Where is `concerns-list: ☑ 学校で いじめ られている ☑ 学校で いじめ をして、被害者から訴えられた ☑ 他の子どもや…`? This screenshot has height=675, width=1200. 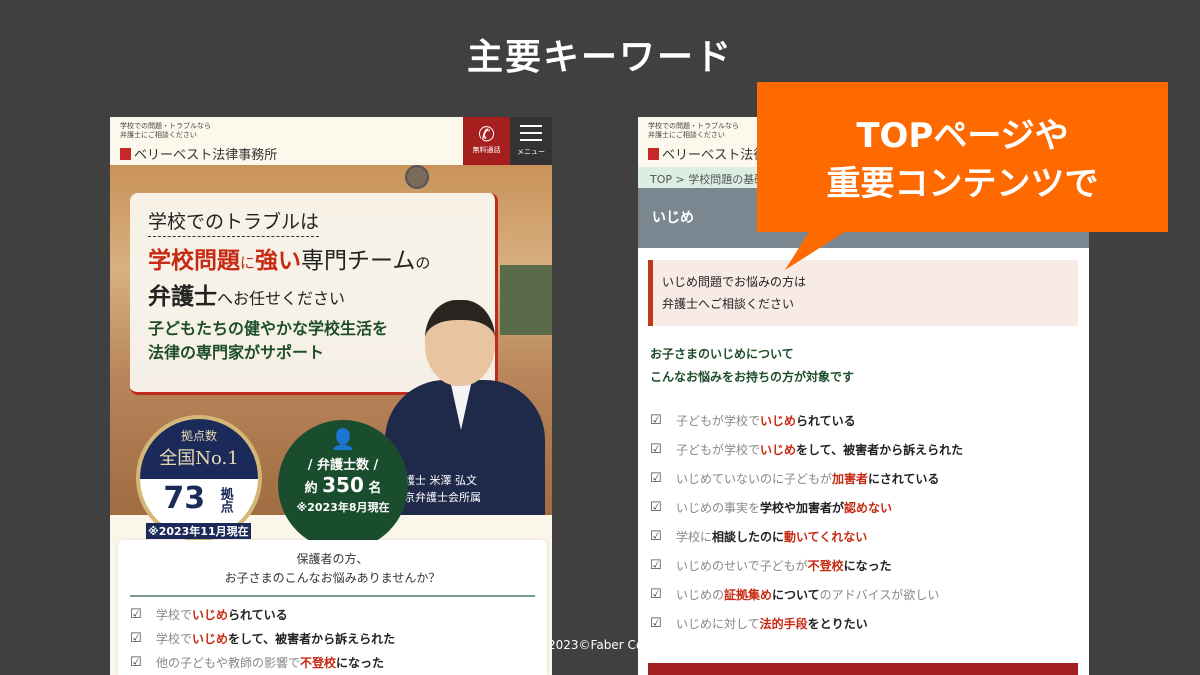 concerns-list: ☑ 学校で いじめ られている ☑ 学校で いじめ をして、被害者から訴えられた ☑ 他の子どもや… is located at coordinates (332, 638).